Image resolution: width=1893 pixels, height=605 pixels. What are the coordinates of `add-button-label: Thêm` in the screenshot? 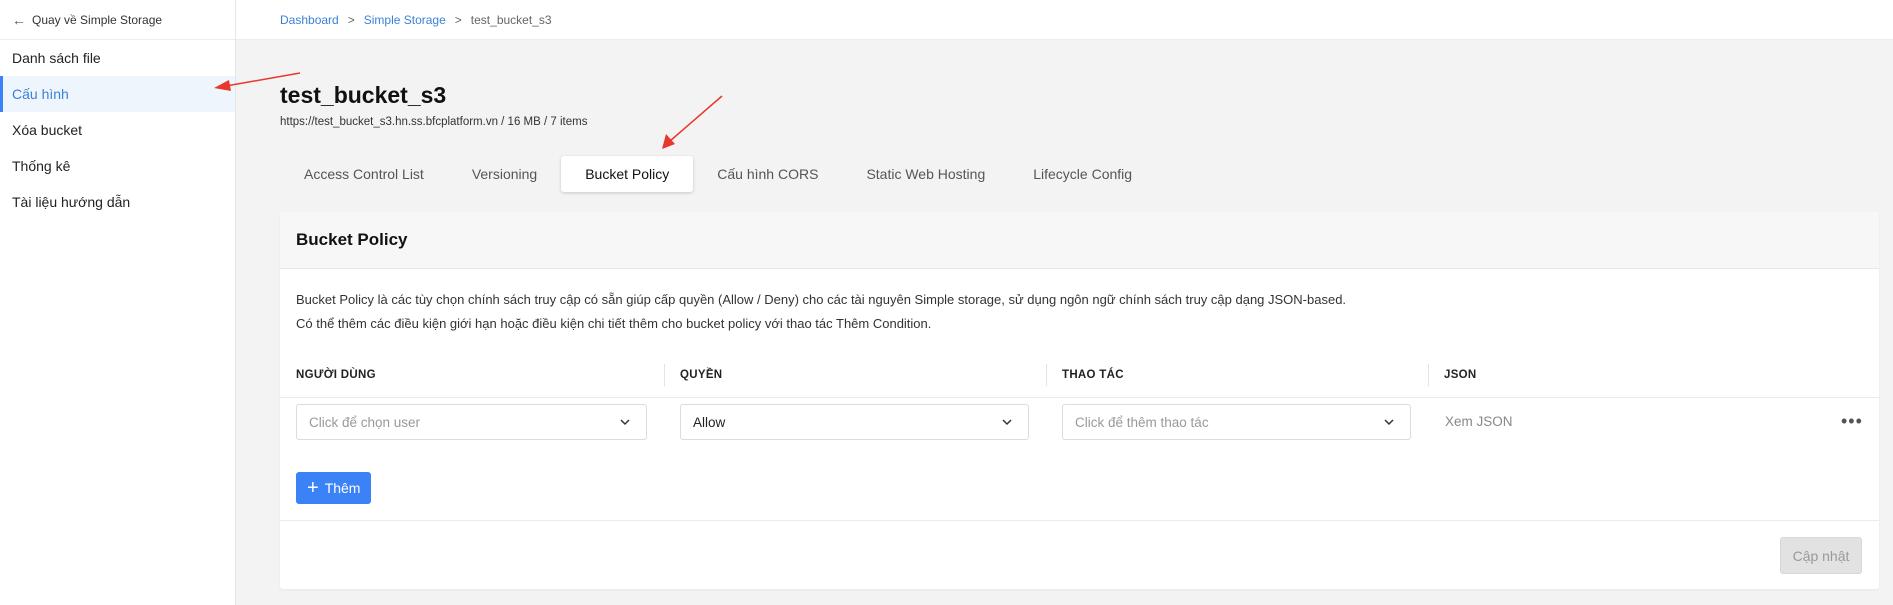 It's located at (342, 488).